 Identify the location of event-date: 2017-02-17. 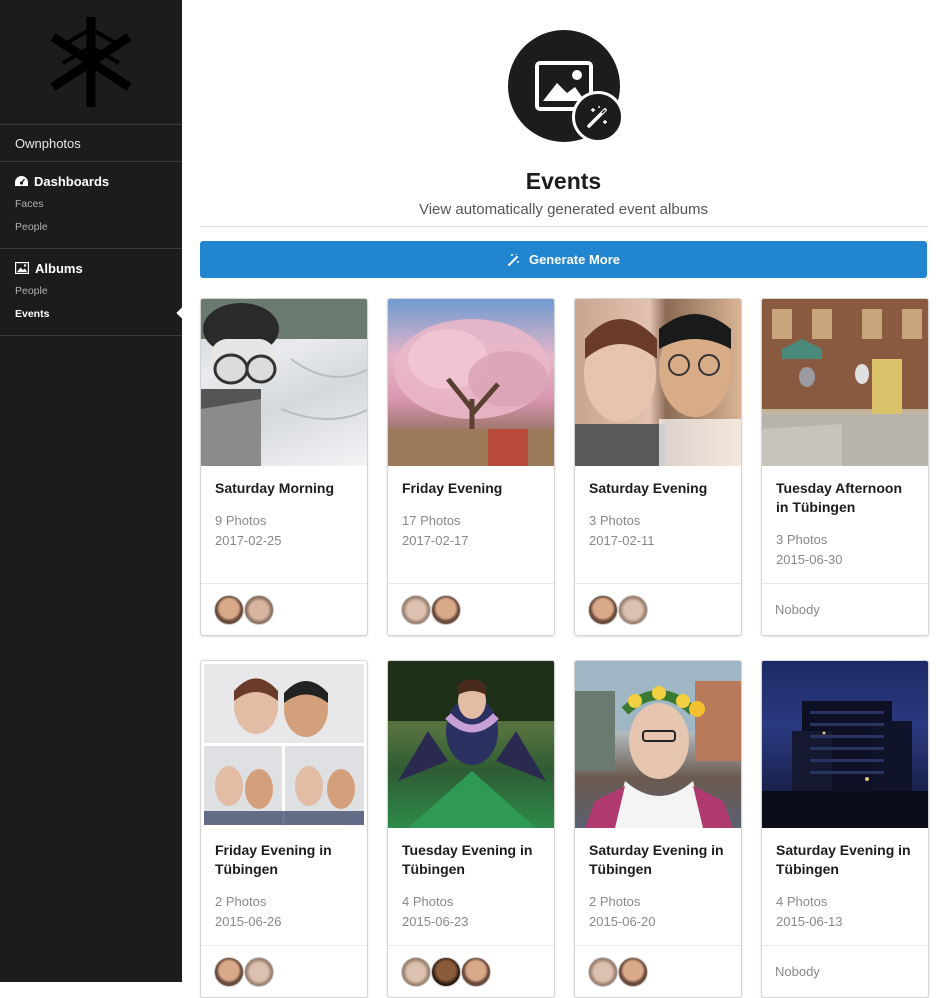
(435, 540).